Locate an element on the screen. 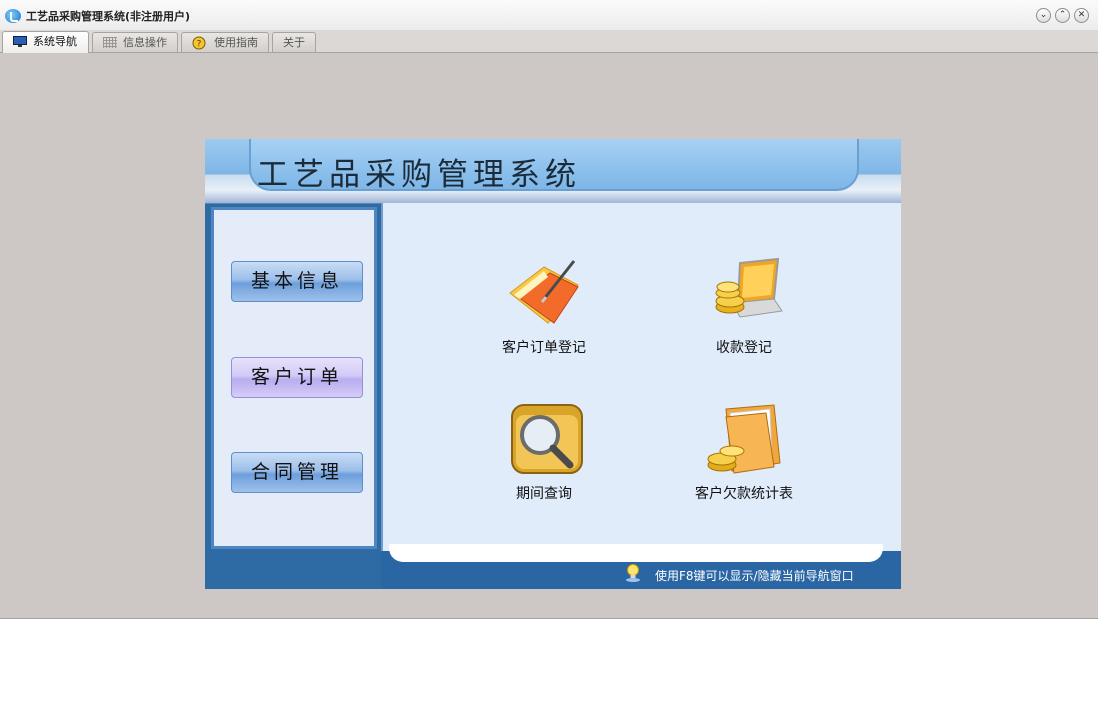 The height and width of the screenshot is (711, 1098). f8-hint-text: 使用F8键可以显示/隐藏当前导航窗口 is located at coordinates (754, 576).